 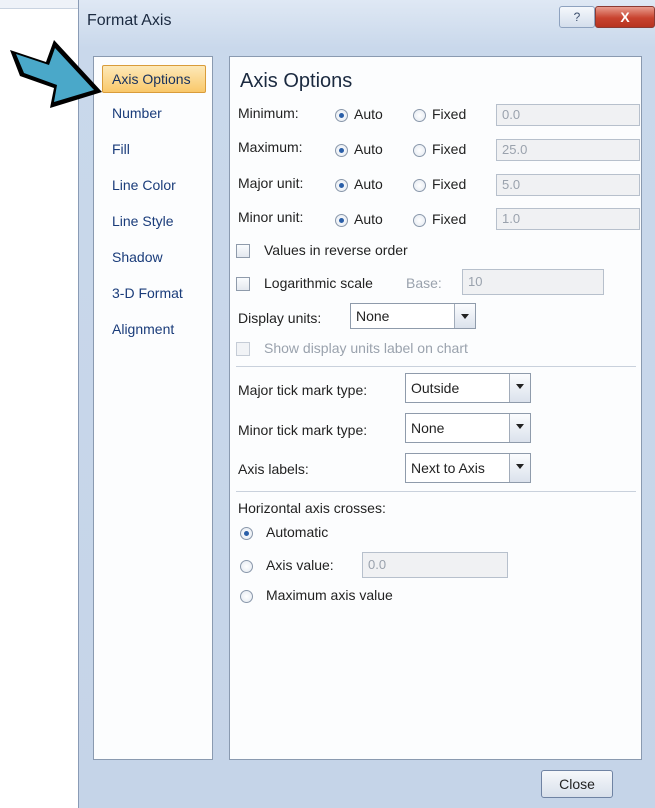 I want to click on sidebar-item-line-style: Line Style, so click(x=154, y=221).